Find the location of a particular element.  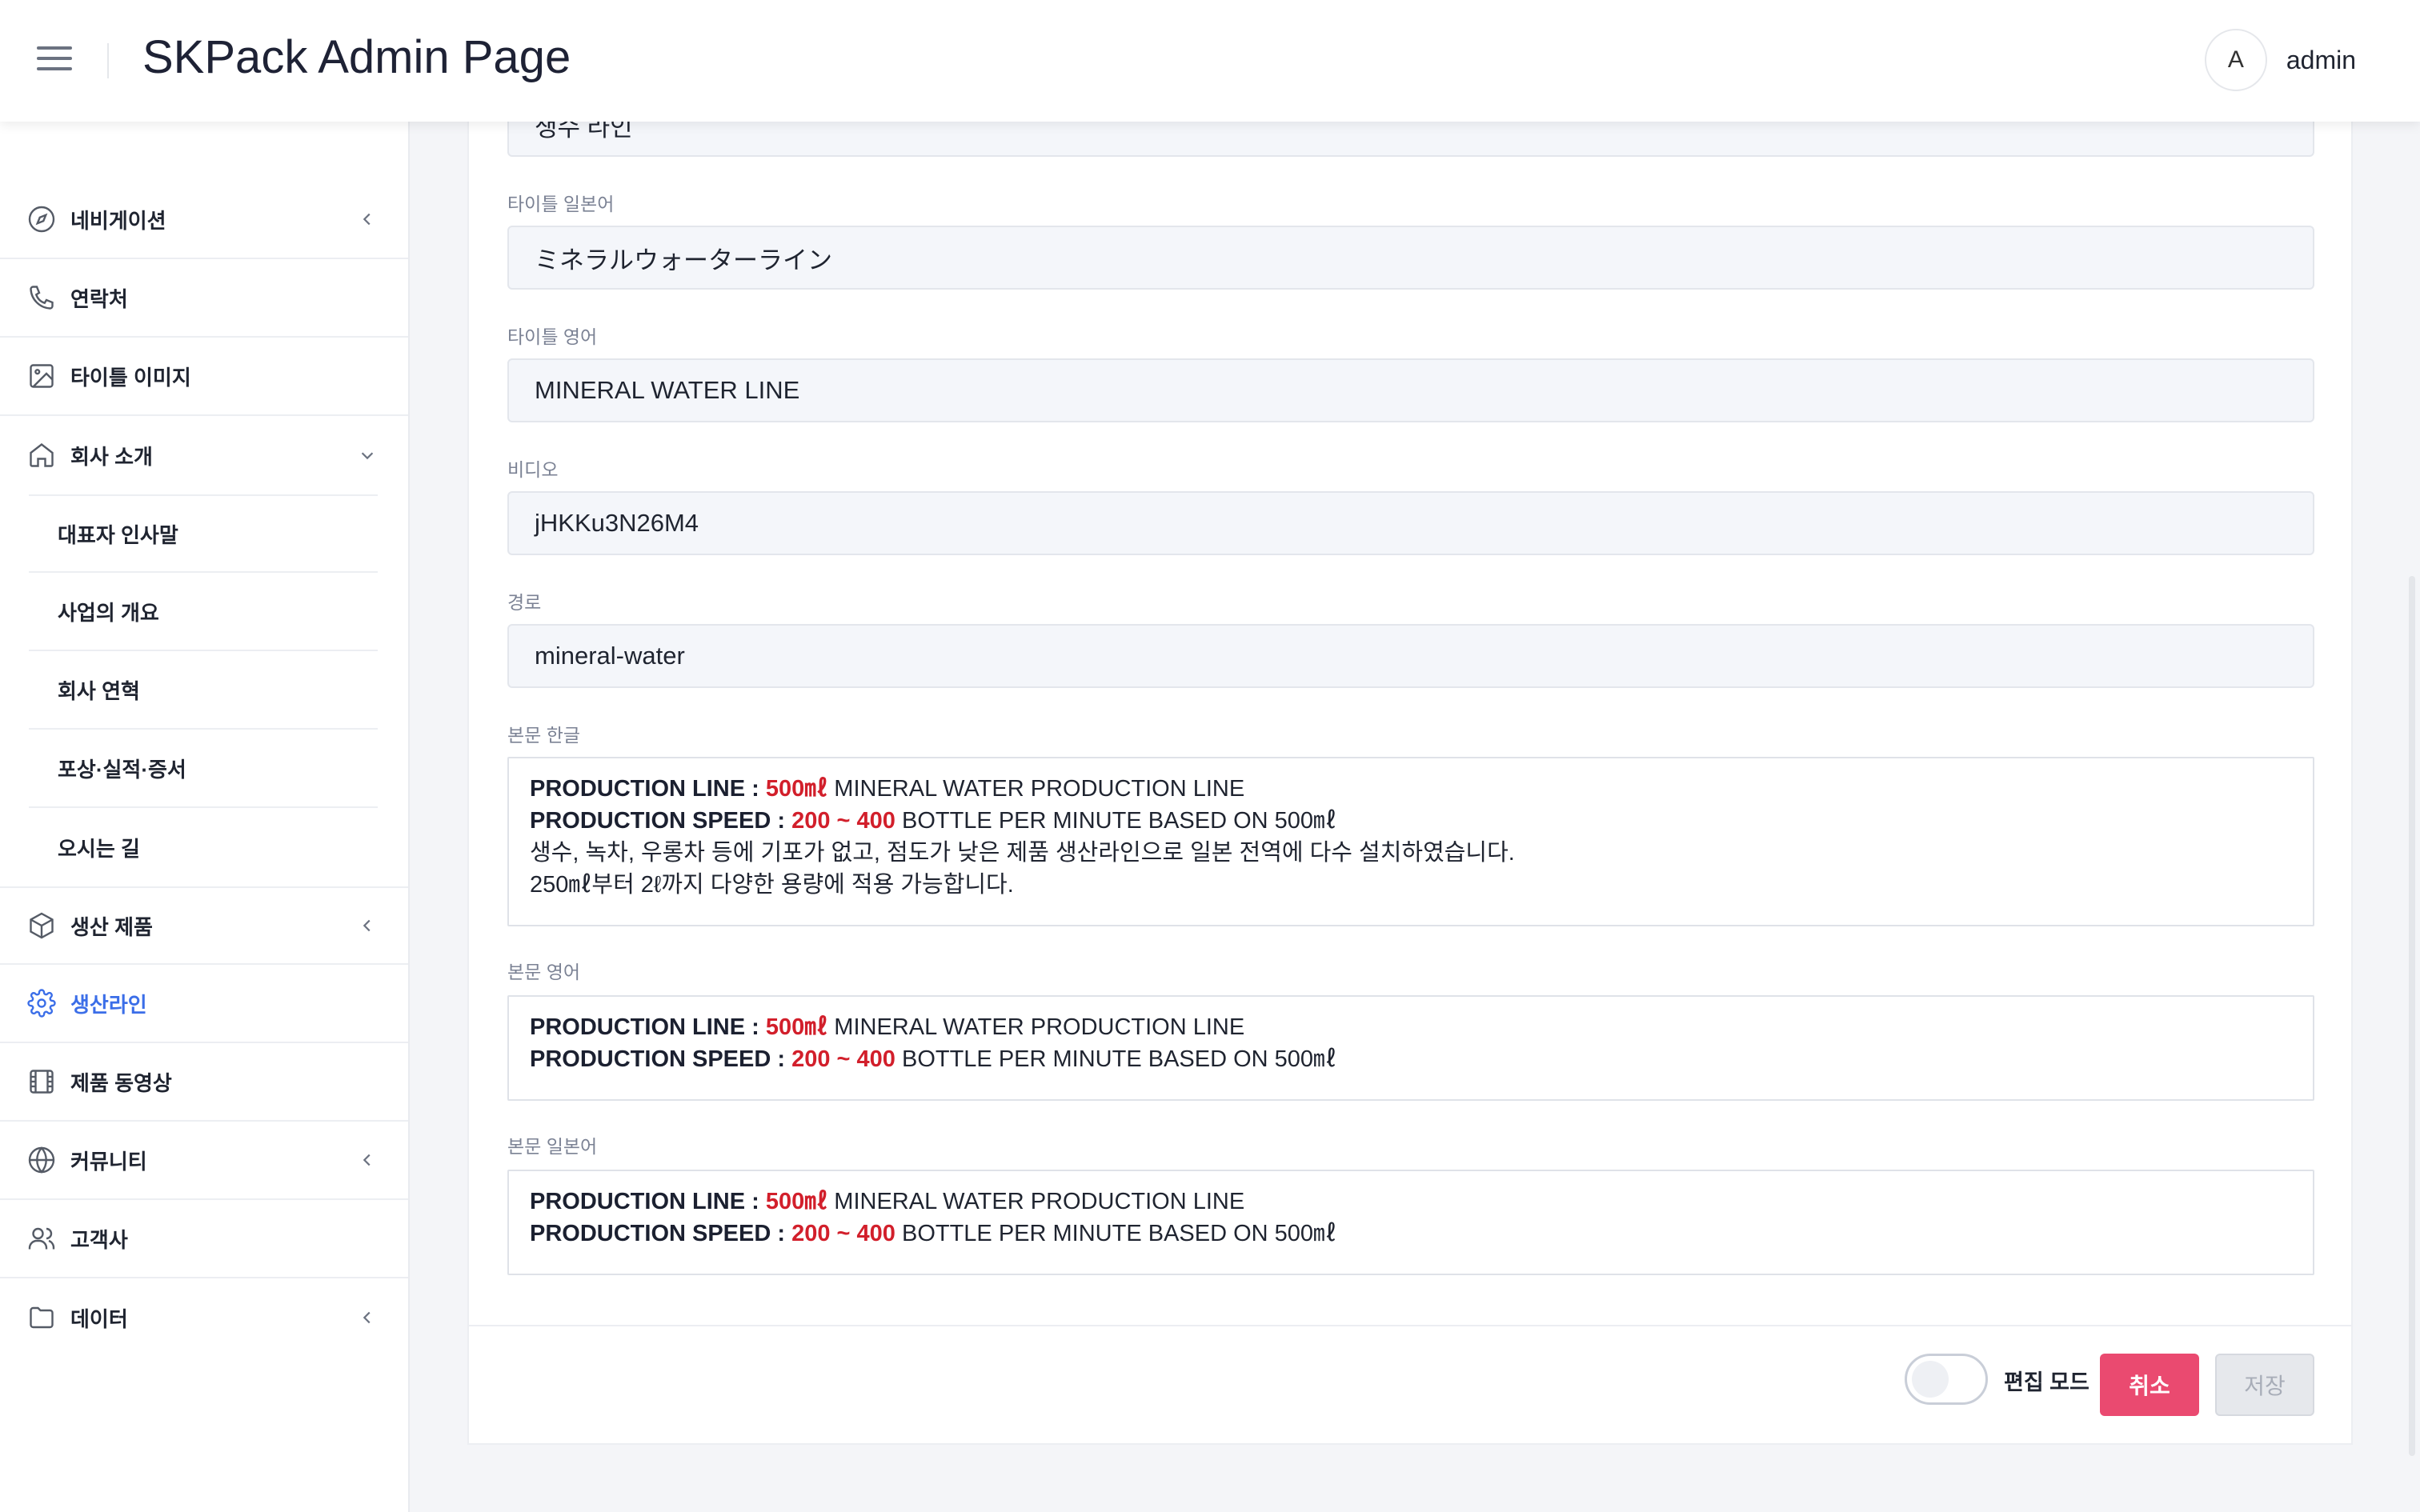

path-label: 경로 is located at coordinates (524, 602).